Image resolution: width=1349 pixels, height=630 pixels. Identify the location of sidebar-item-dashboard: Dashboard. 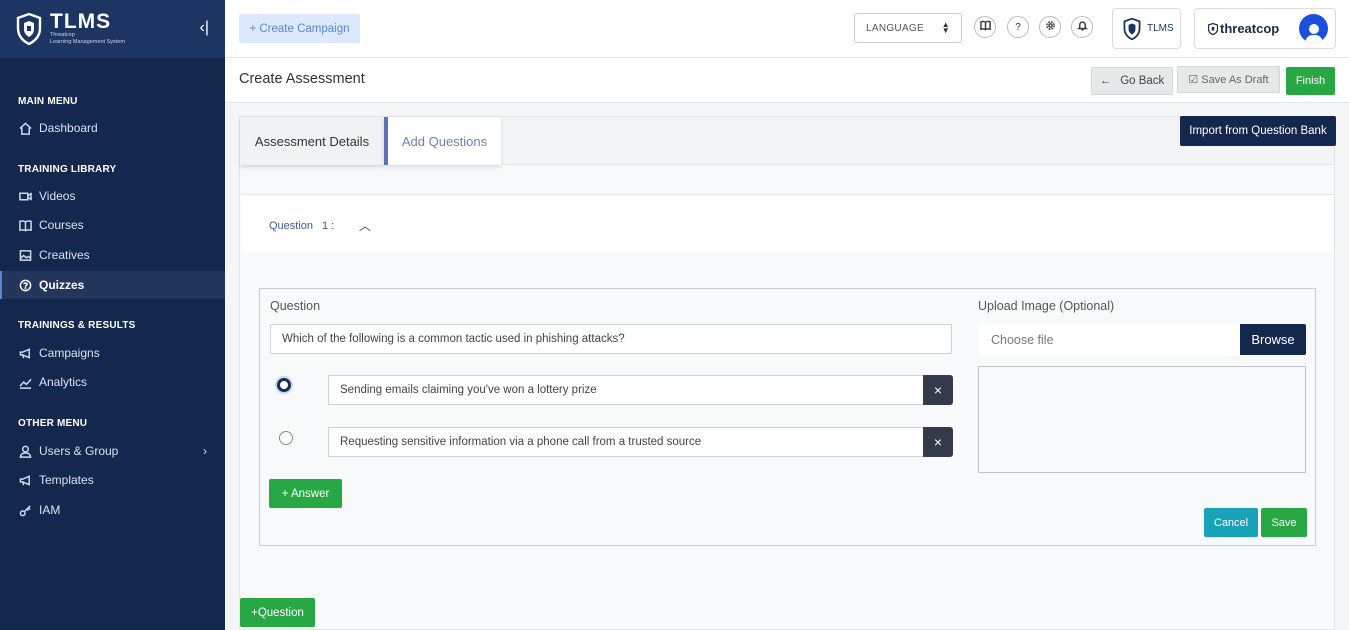
(112, 128).